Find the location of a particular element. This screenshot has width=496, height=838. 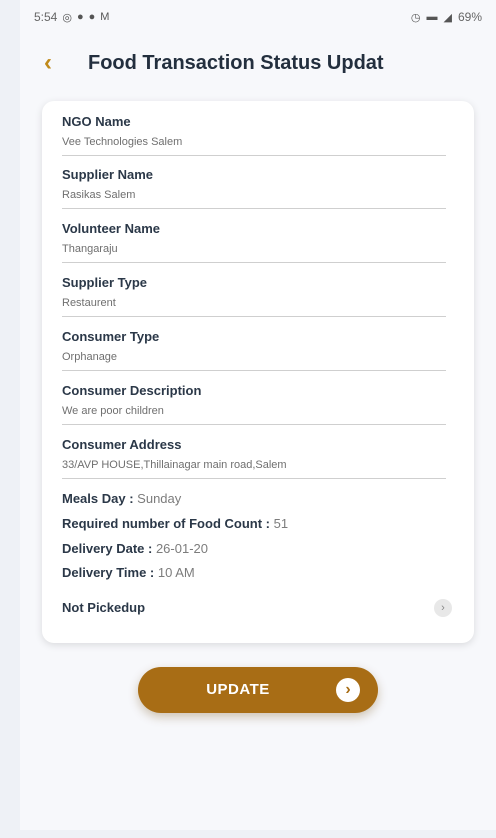

delivery-time-label: Delivery Time : is located at coordinates (108, 572).